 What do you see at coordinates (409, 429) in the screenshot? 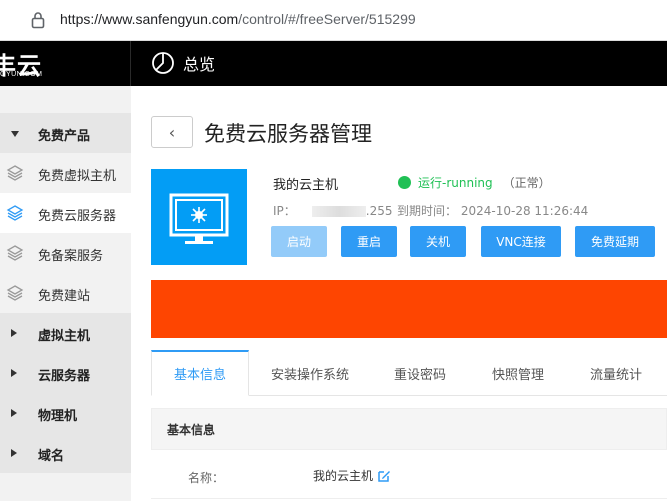
I see `section-header-basic-info: 基本信息` at bounding box center [409, 429].